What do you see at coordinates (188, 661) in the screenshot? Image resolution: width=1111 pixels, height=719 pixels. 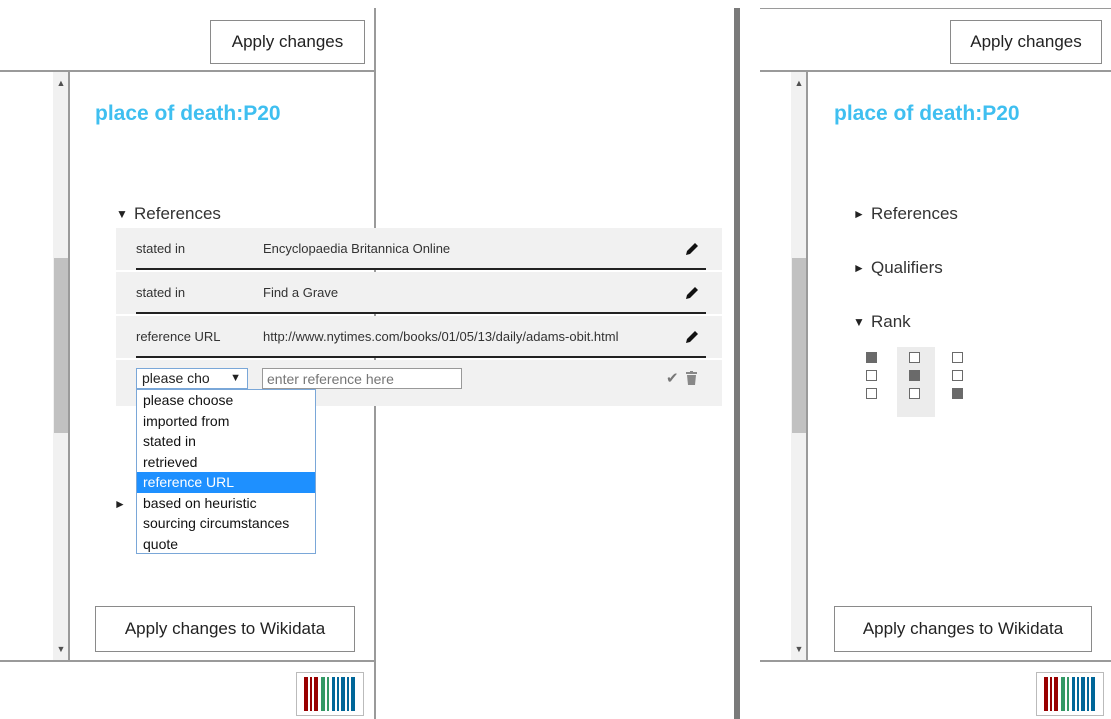 I see `left-footer-divider` at bounding box center [188, 661].